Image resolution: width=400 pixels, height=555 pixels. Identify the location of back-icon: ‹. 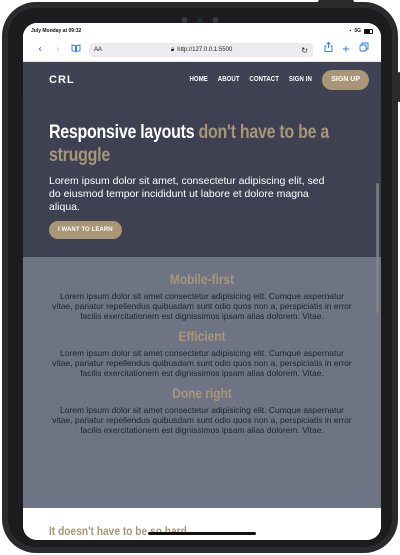
(40, 50).